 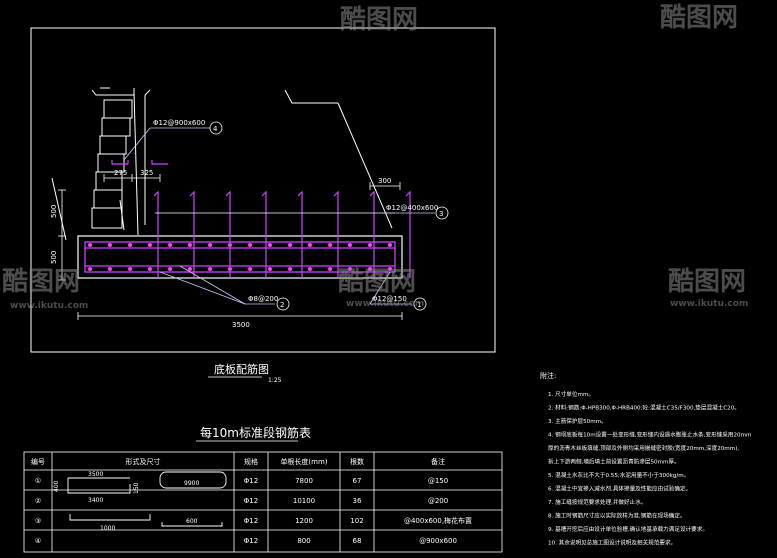 I want to click on table-cell: 1200, so click(x=304, y=521).